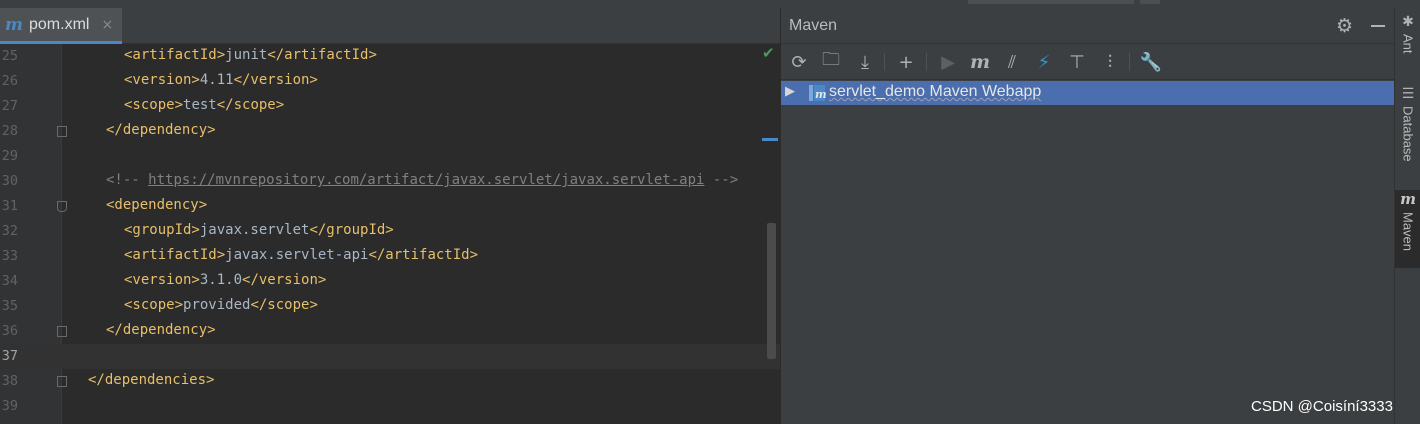  What do you see at coordinates (390, 206) in the screenshot?
I see `code-line: 31 <dependency>` at bounding box center [390, 206].